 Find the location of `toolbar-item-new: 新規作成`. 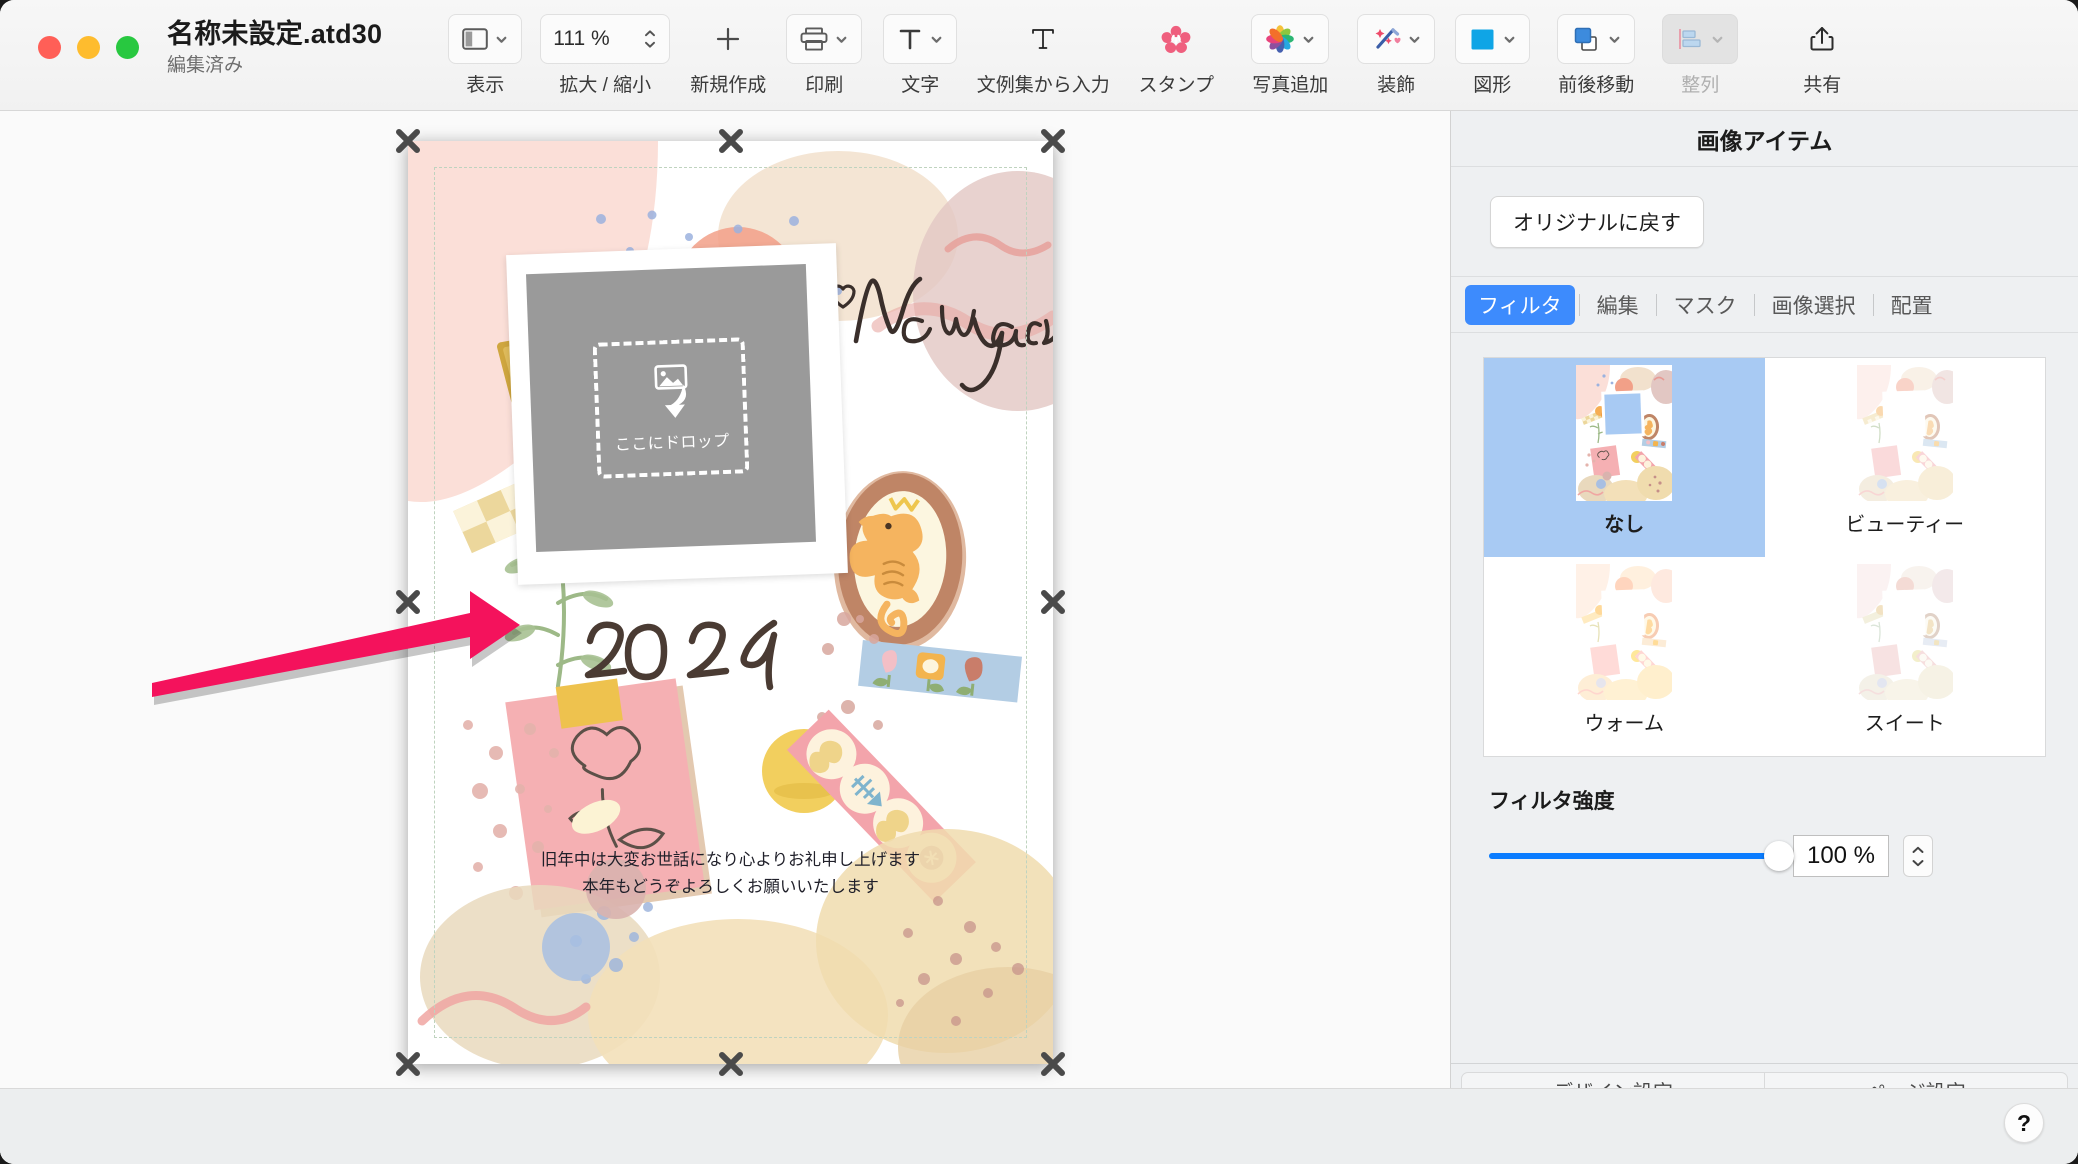

toolbar-item-new: 新規作成 is located at coordinates (728, 48).